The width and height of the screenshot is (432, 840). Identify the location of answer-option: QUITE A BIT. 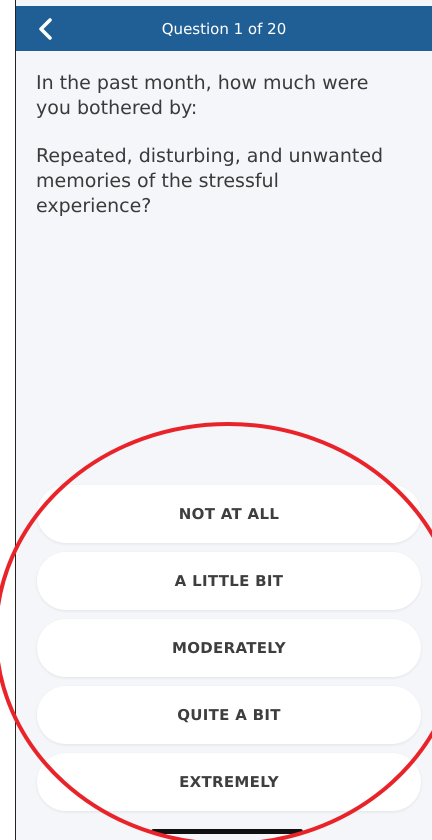
(229, 715).